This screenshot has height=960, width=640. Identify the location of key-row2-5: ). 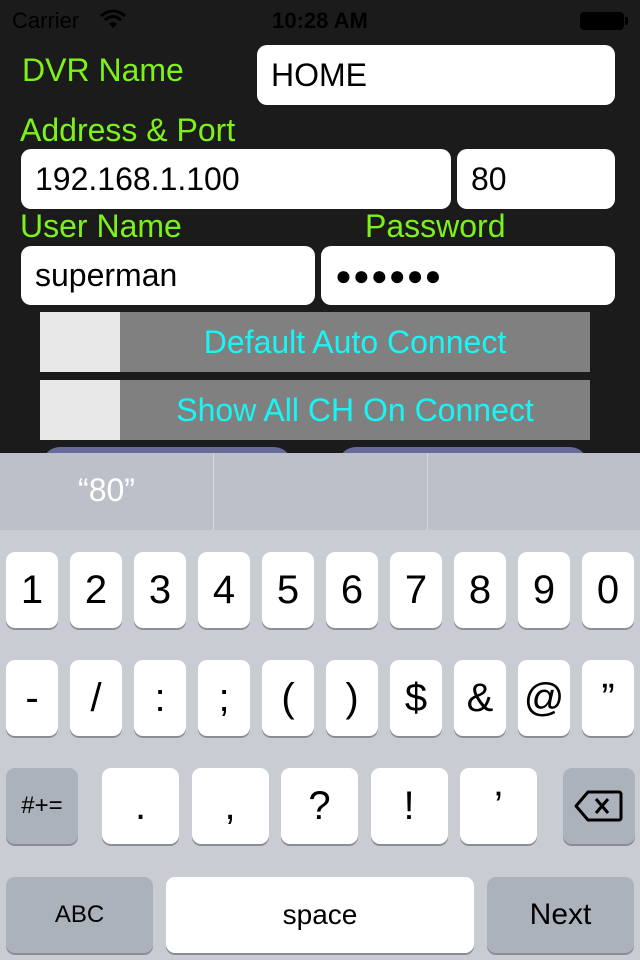
(352, 698).